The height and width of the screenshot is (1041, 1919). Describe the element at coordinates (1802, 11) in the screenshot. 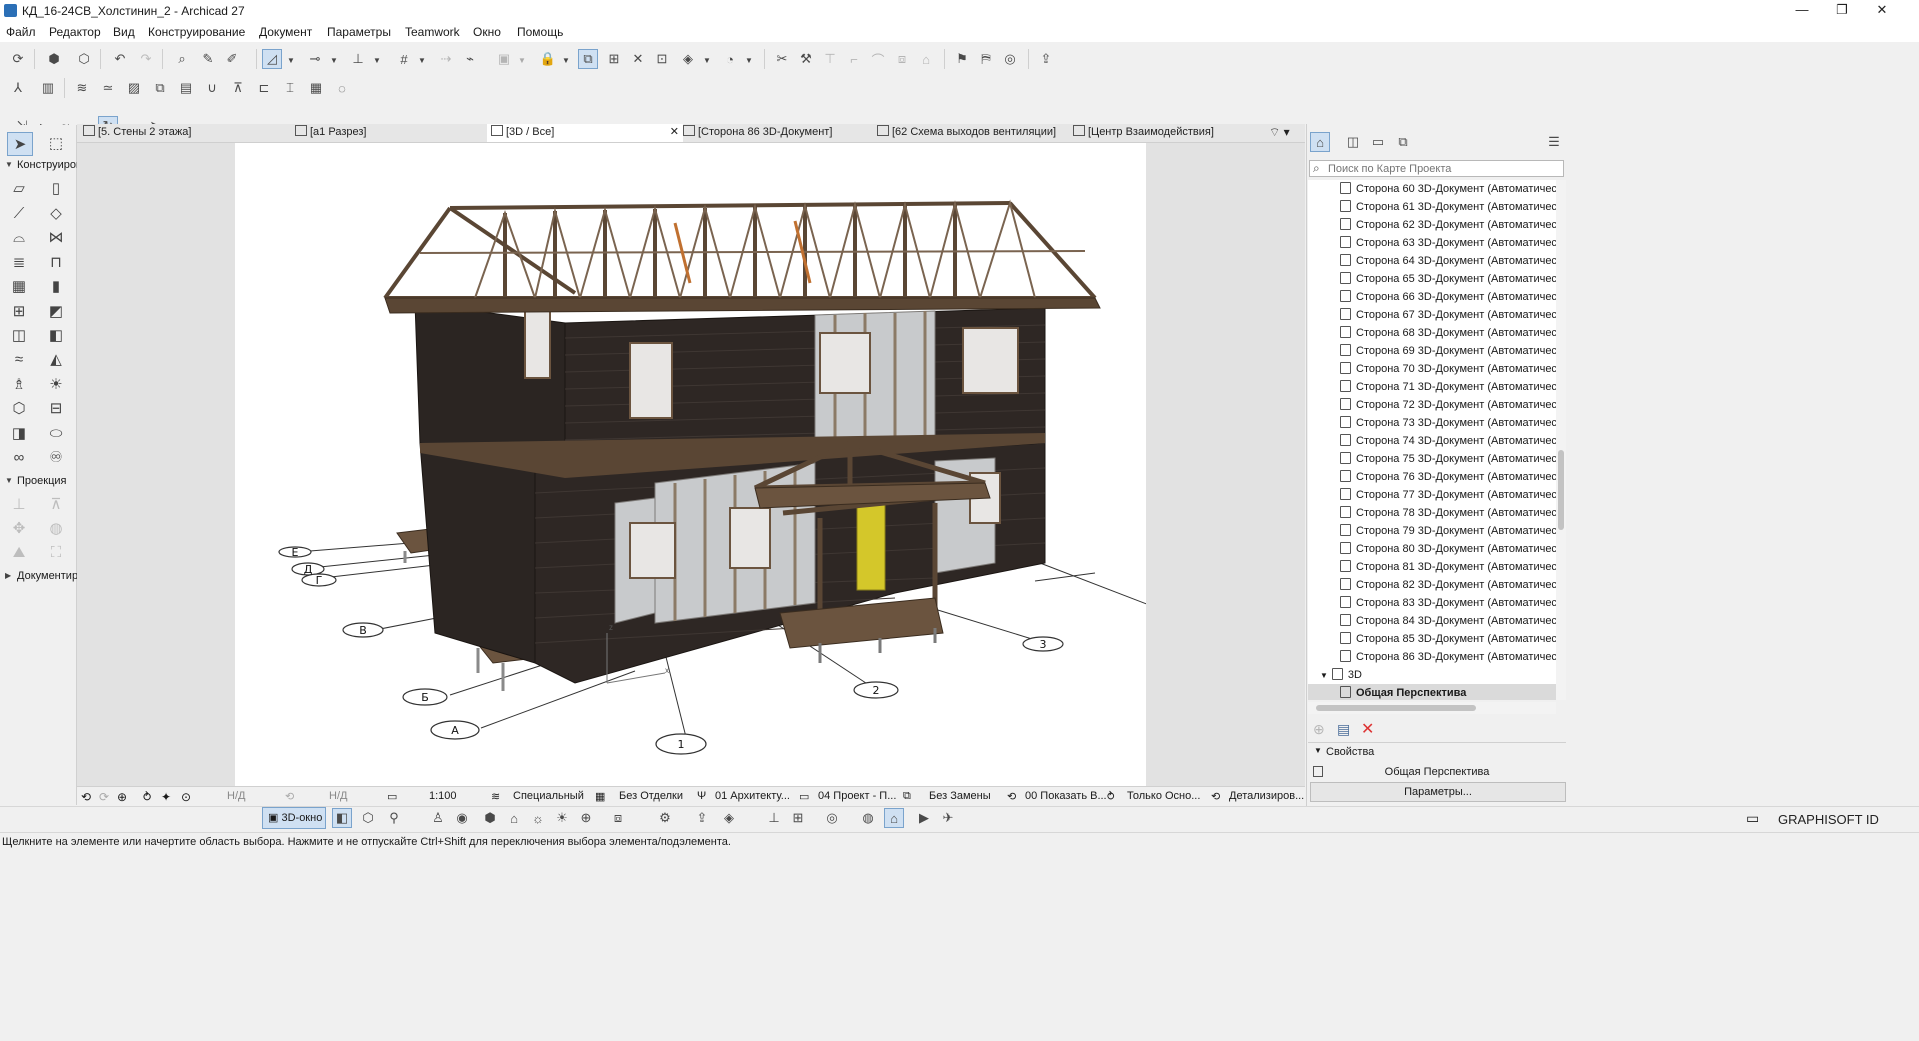

I see `minimize-button: —` at that location.